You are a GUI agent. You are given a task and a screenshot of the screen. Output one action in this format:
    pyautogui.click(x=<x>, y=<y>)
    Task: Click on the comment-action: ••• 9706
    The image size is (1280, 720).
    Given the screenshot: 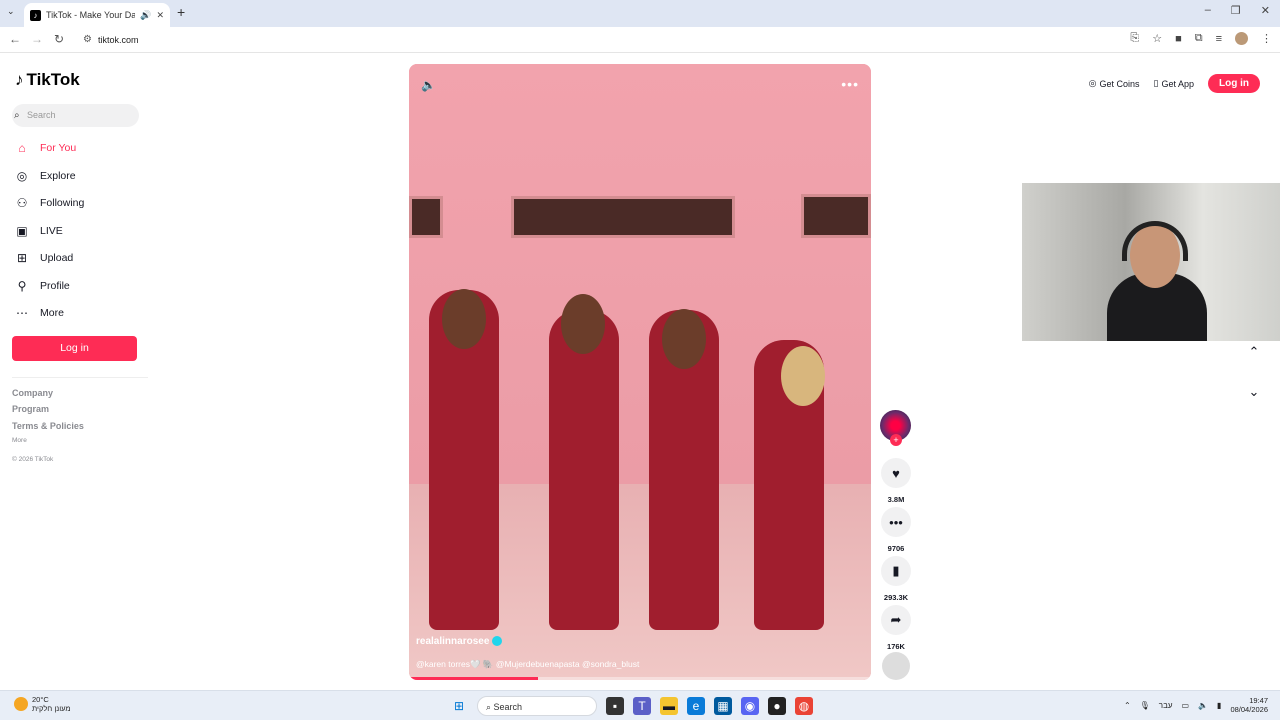 What is the action you would take?
    pyautogui.click(x=896, y=530)
    